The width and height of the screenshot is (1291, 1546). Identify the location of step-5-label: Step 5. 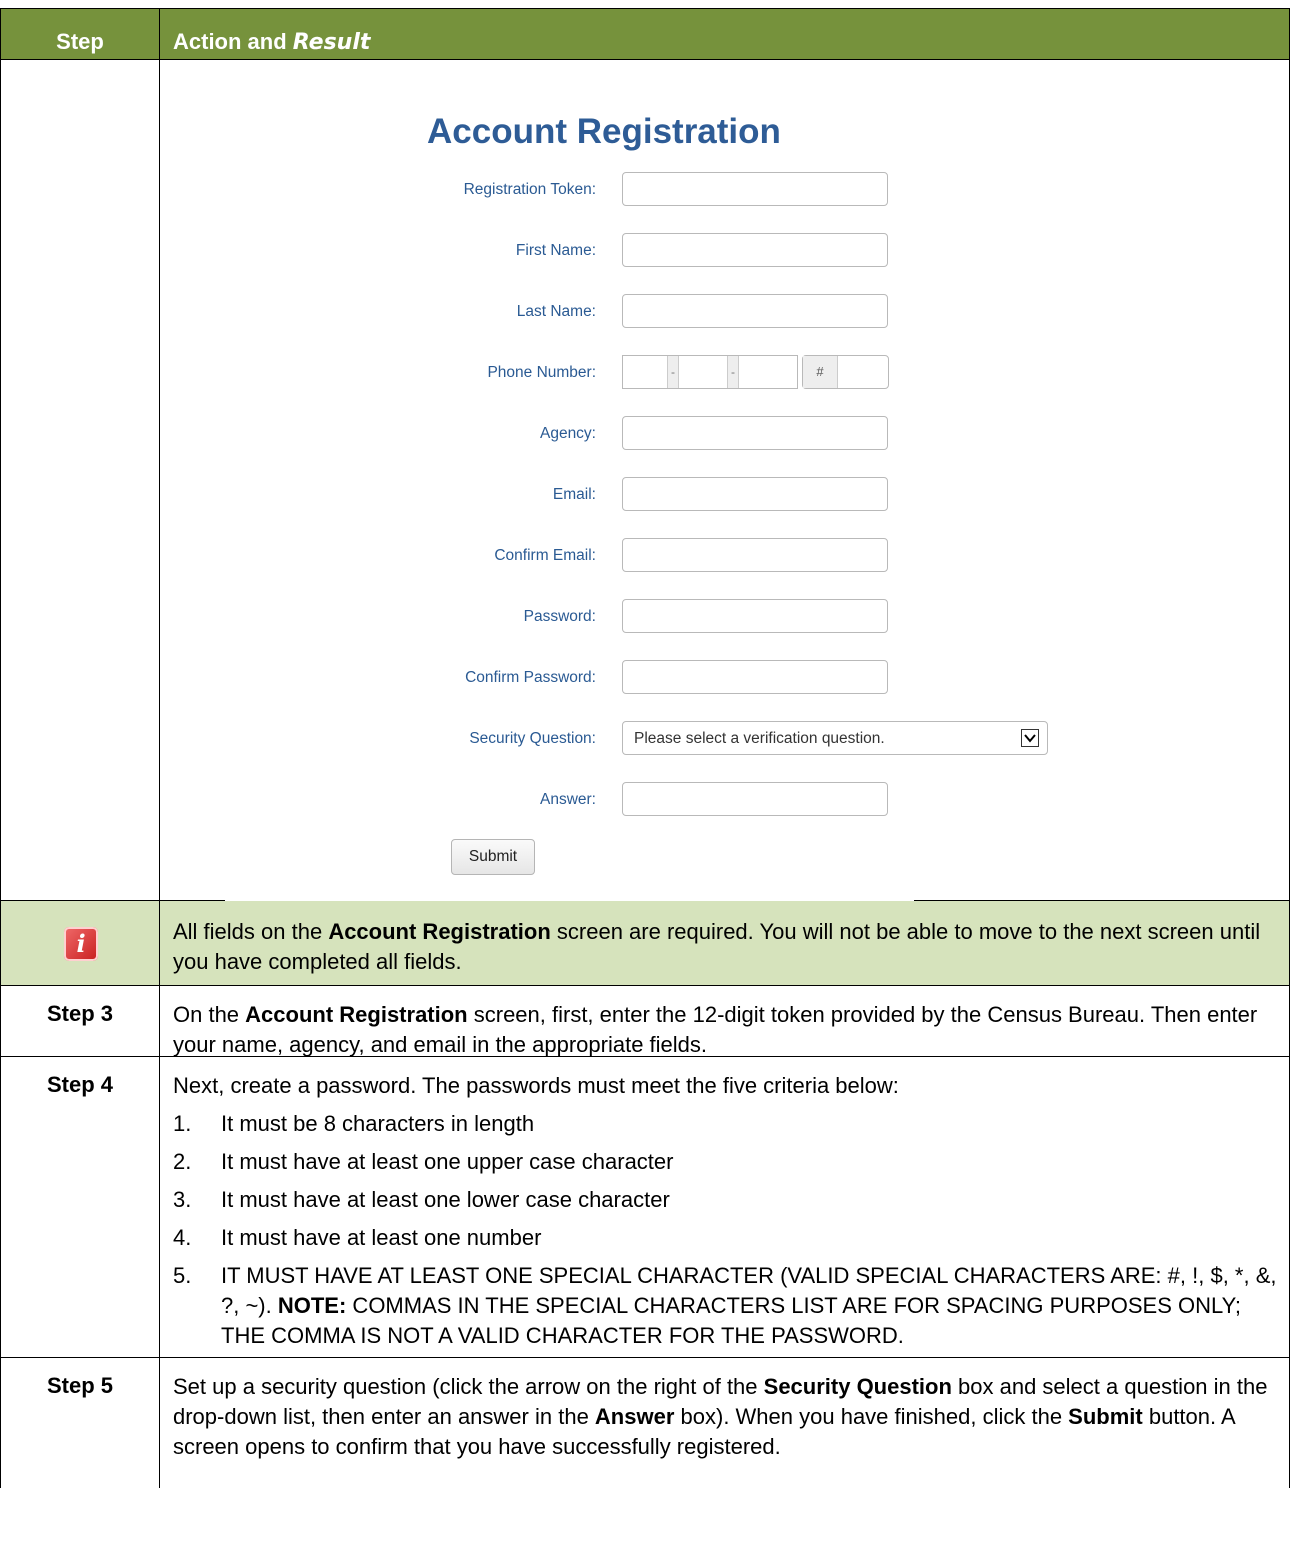
(80, 1423).